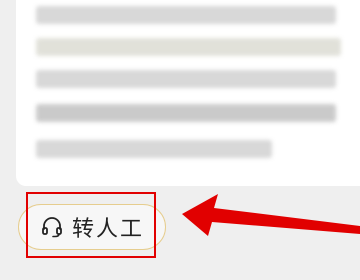  Describe the element at coordinates (52, 227) in the screenshot. I see `headset-icon` at that location.